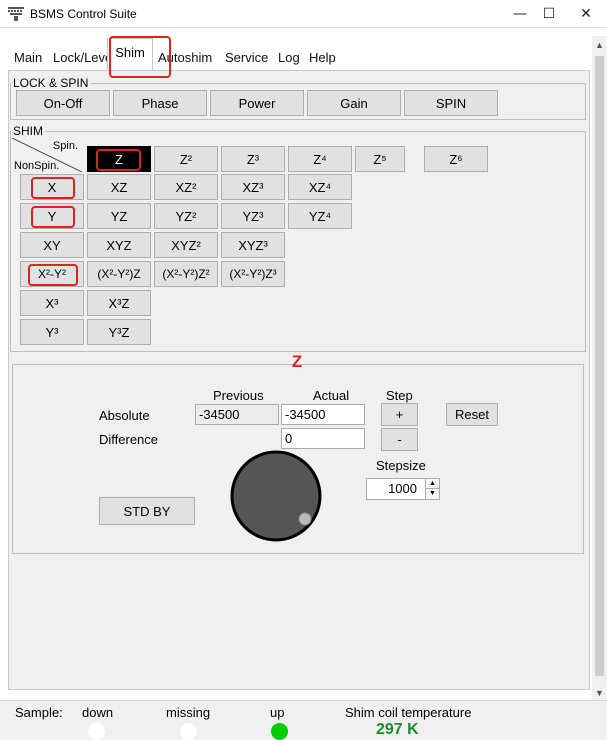 This screenshot has height=740, width=607. Describe the element at coordinates (277, 712) in the screenshot. I see `sample-up-label: up` at that location.